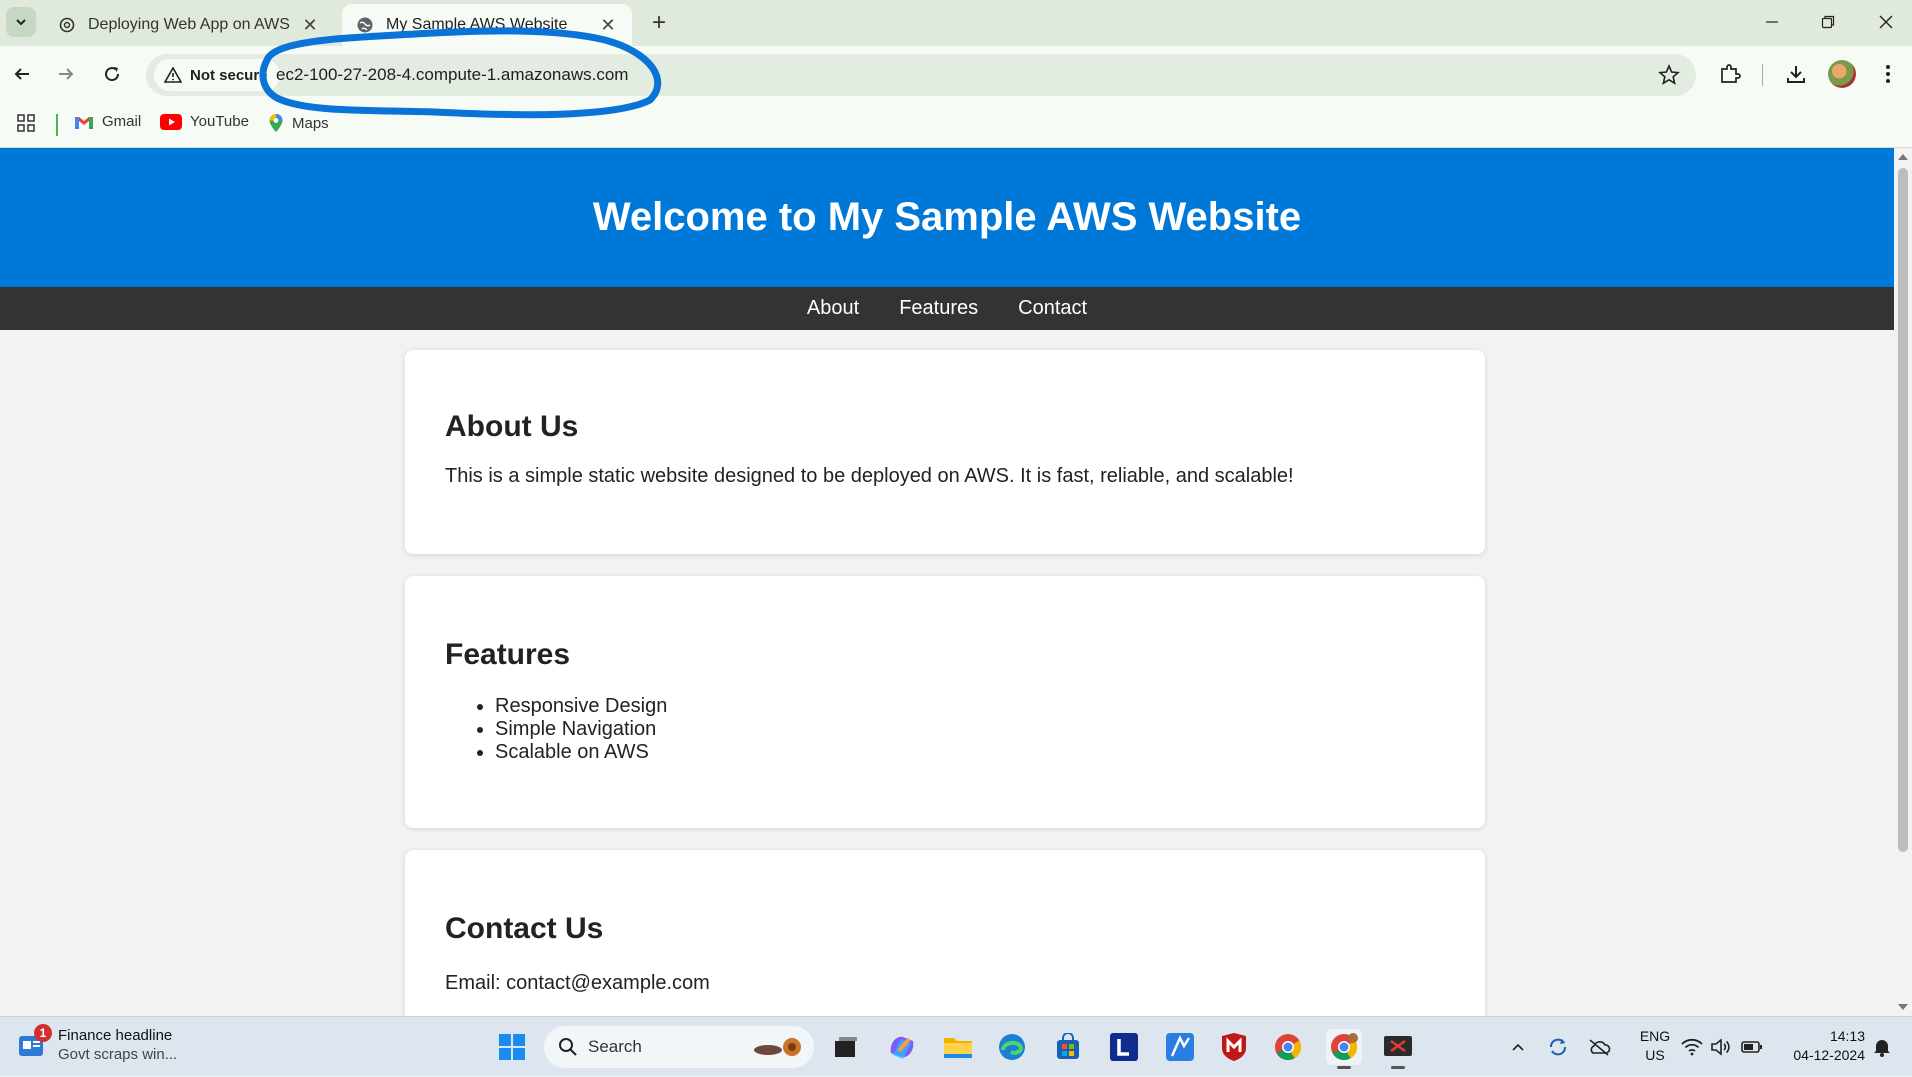 This screenshot has width=1912, height=1077. I want to click on clock-time: 14:13, so click(1847, 1036).